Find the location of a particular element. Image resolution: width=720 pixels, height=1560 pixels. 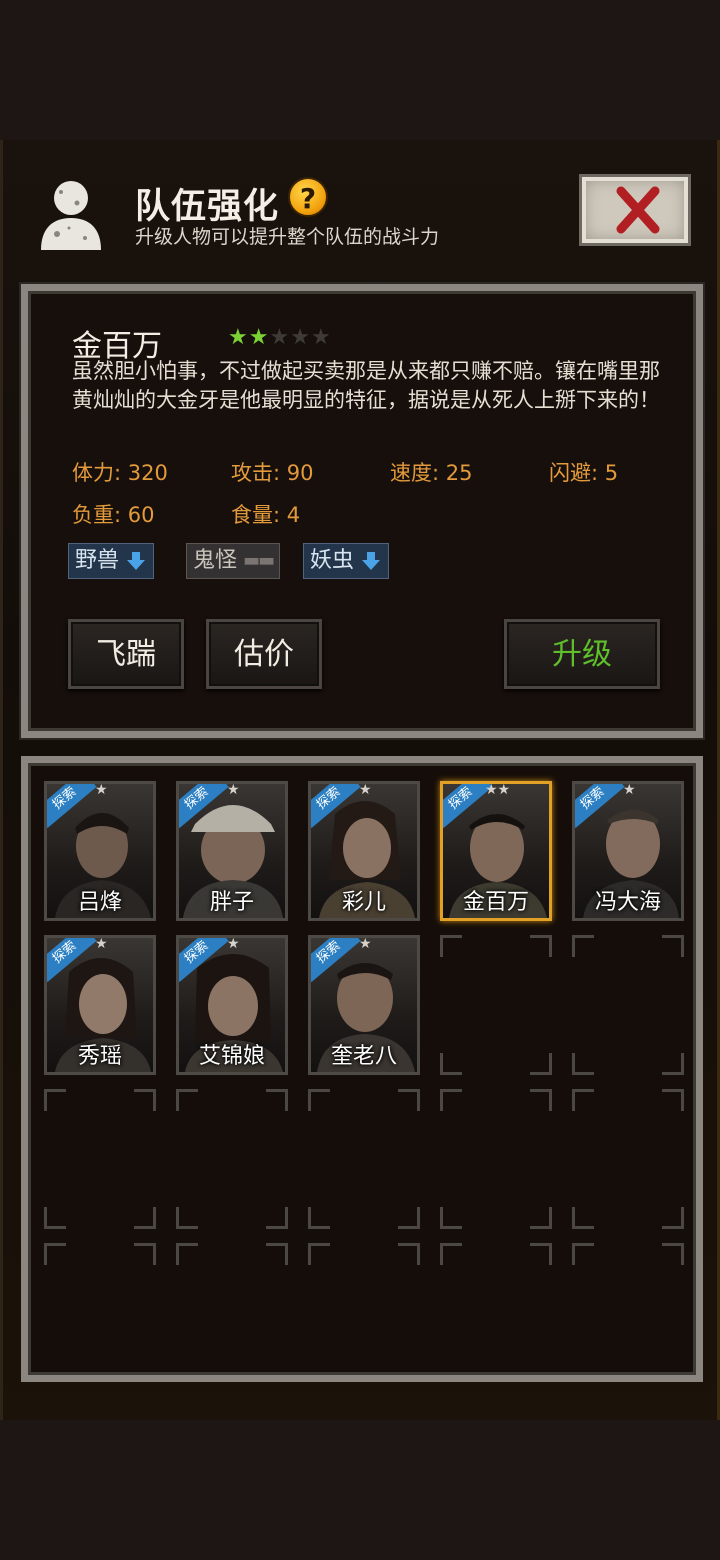

trait-insect: 妖虫 is located at coordinates (346, 561).